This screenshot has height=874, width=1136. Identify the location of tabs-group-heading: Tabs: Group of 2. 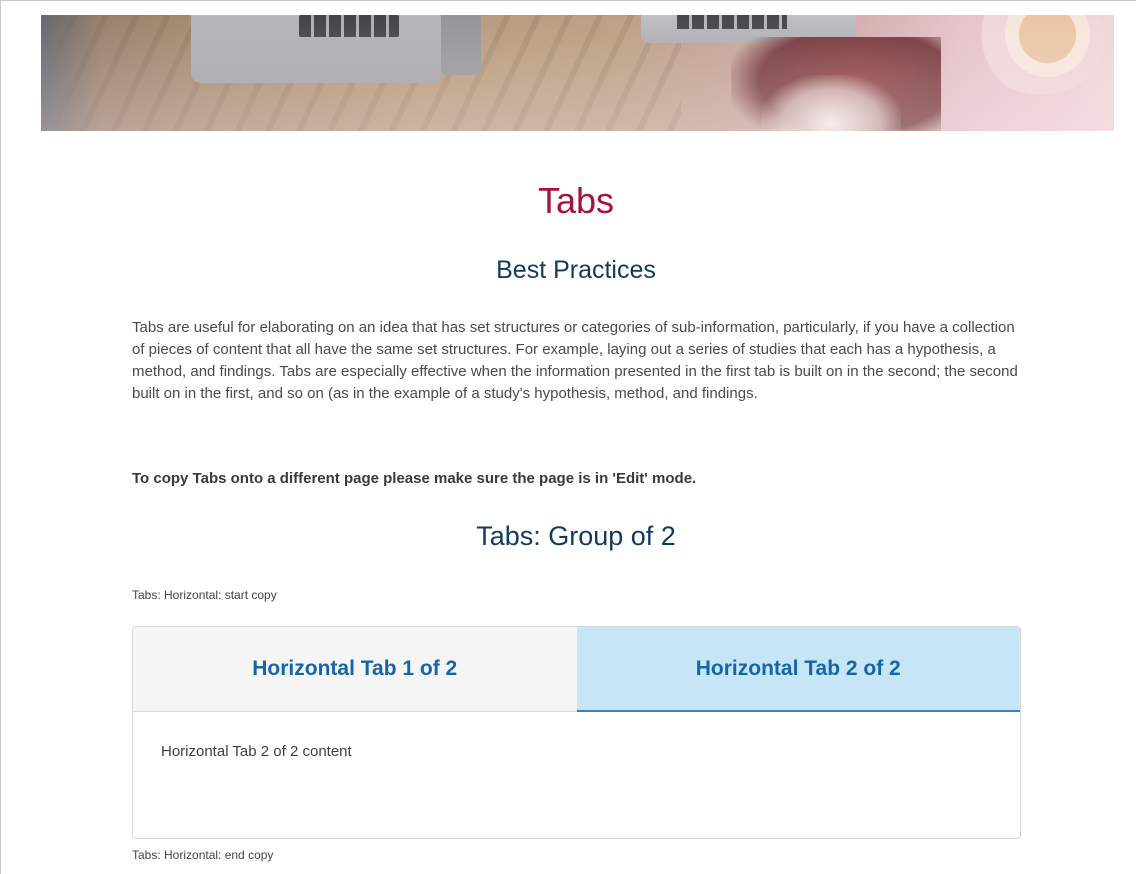
(576, 536).